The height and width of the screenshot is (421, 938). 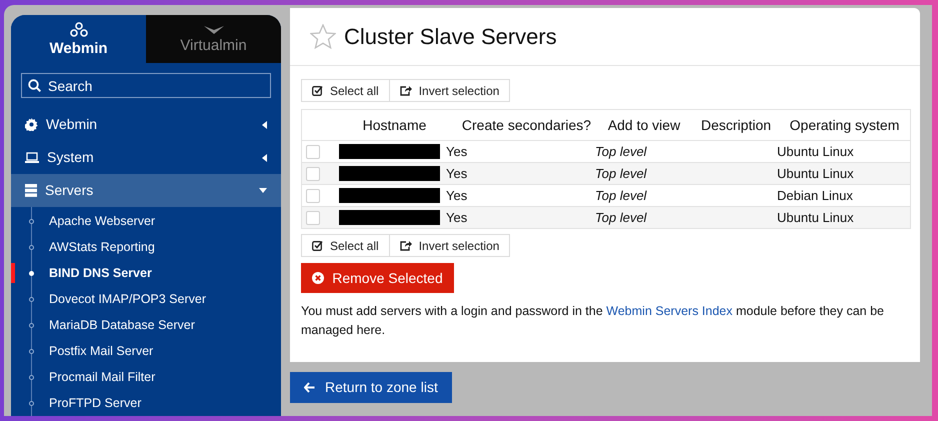 I want to click on arrow-left-icon, so click(x=309, y=387).